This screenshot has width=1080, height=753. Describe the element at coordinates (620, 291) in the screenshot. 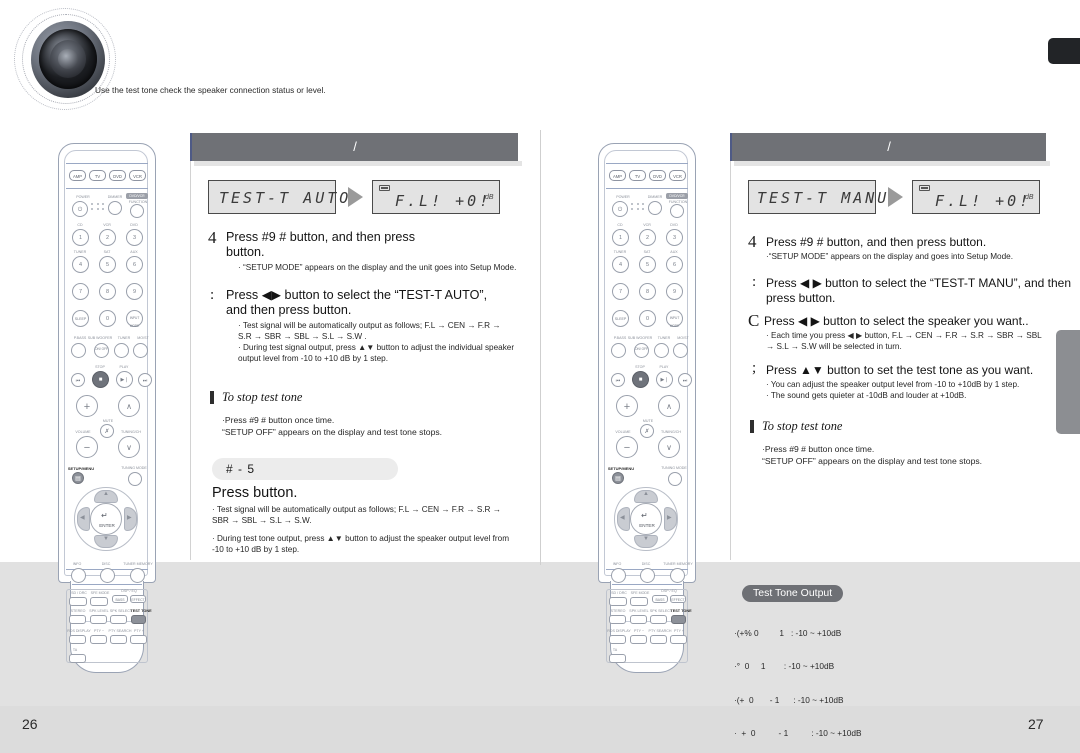

I see `right-numkey-7: 7` at that location.